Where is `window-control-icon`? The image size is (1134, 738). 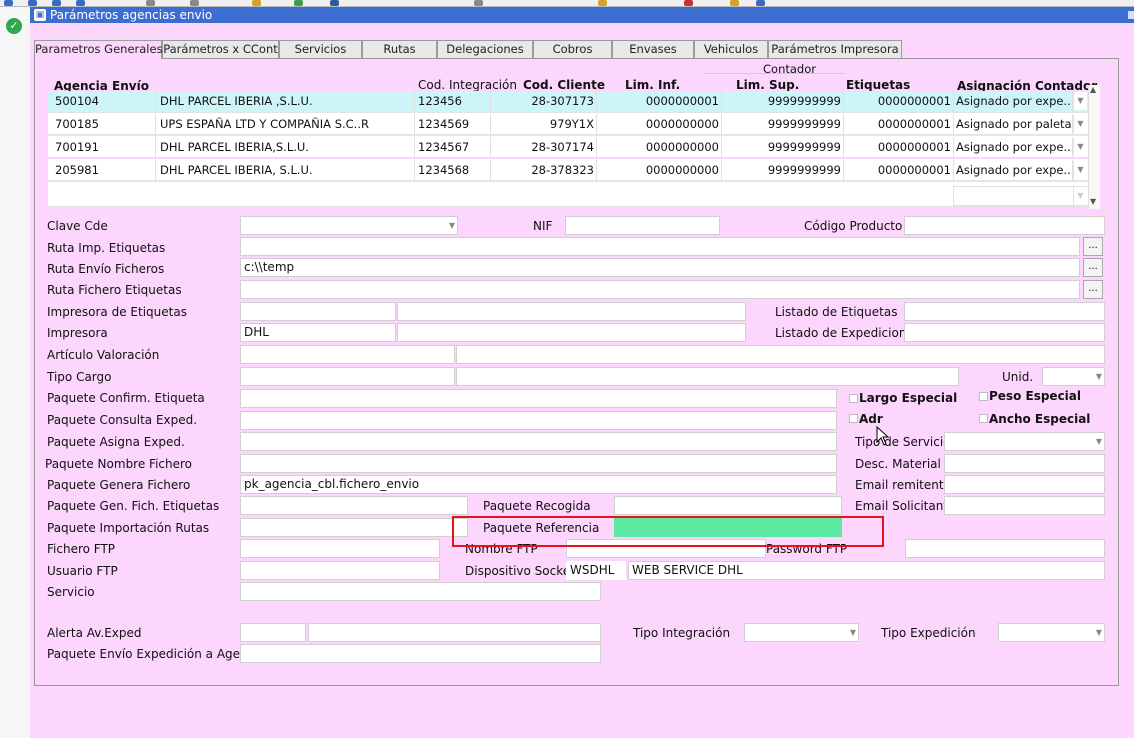 window-control-icon is located at coordinates (1131, 15).